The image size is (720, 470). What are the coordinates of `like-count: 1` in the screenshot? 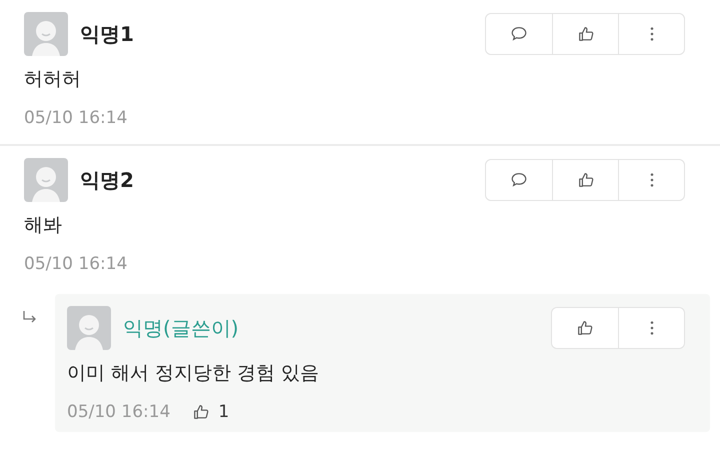 It's located at (224, 412).